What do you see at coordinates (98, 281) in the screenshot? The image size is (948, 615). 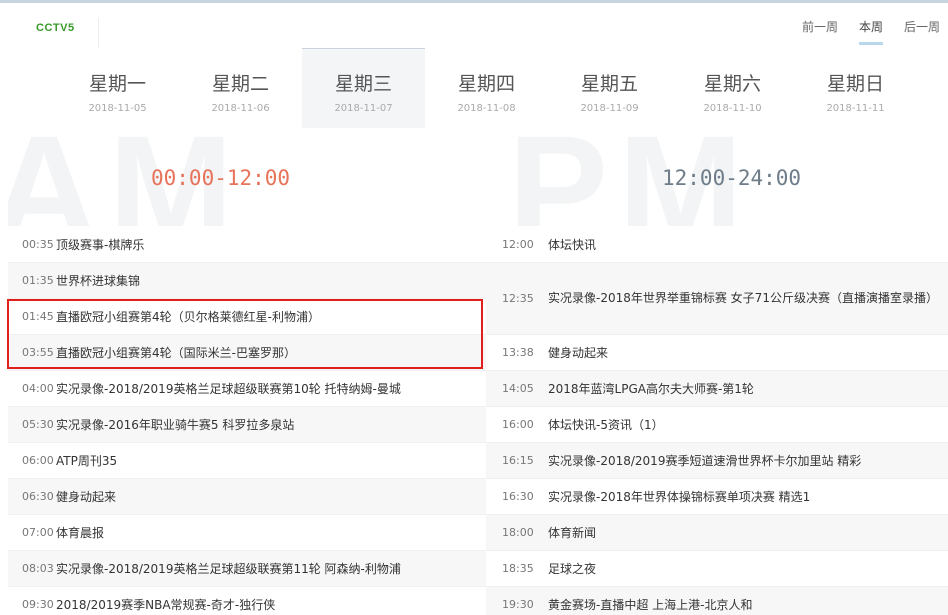 I see `program-title: 世界杯进球集锦` at bounding box center [98, 281].